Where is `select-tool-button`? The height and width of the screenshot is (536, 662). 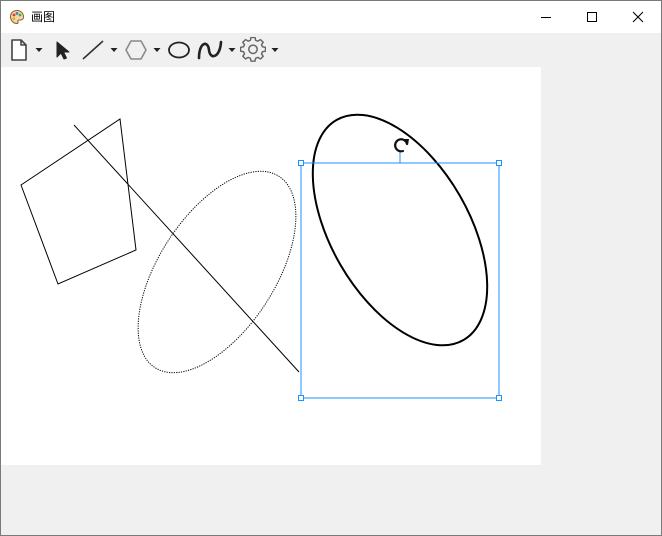 select-tool-button is located at coordinates (62, 50).